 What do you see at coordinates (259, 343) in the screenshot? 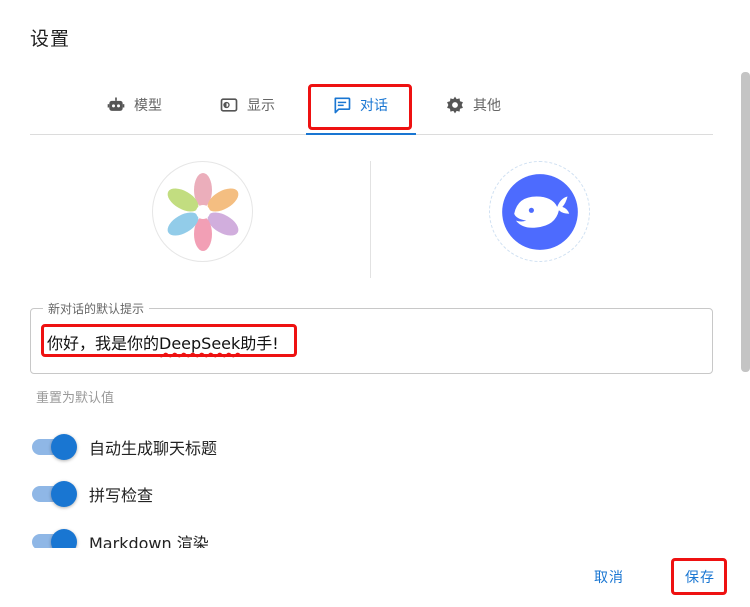
I see `prompt-text-suffix: 助手!` at bounding box center [259, 343].